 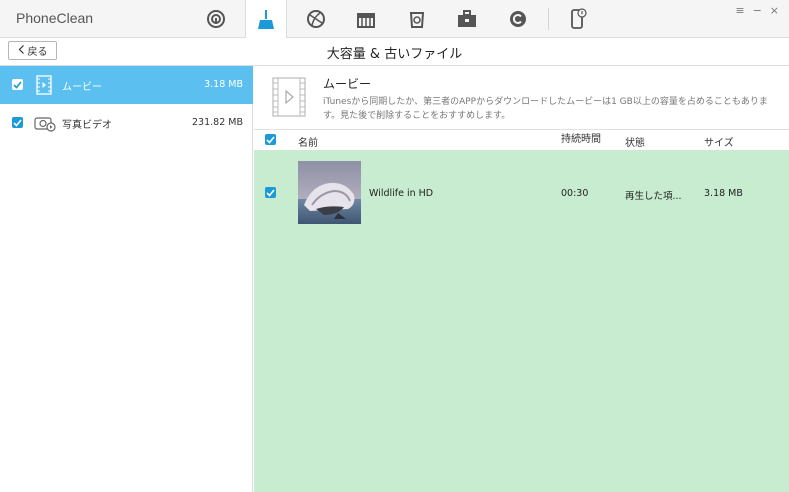 What do you see at coordinates (308, 141) in the screenshot?
I see `column-header-name: 名前` at bounding box center [308, 141].